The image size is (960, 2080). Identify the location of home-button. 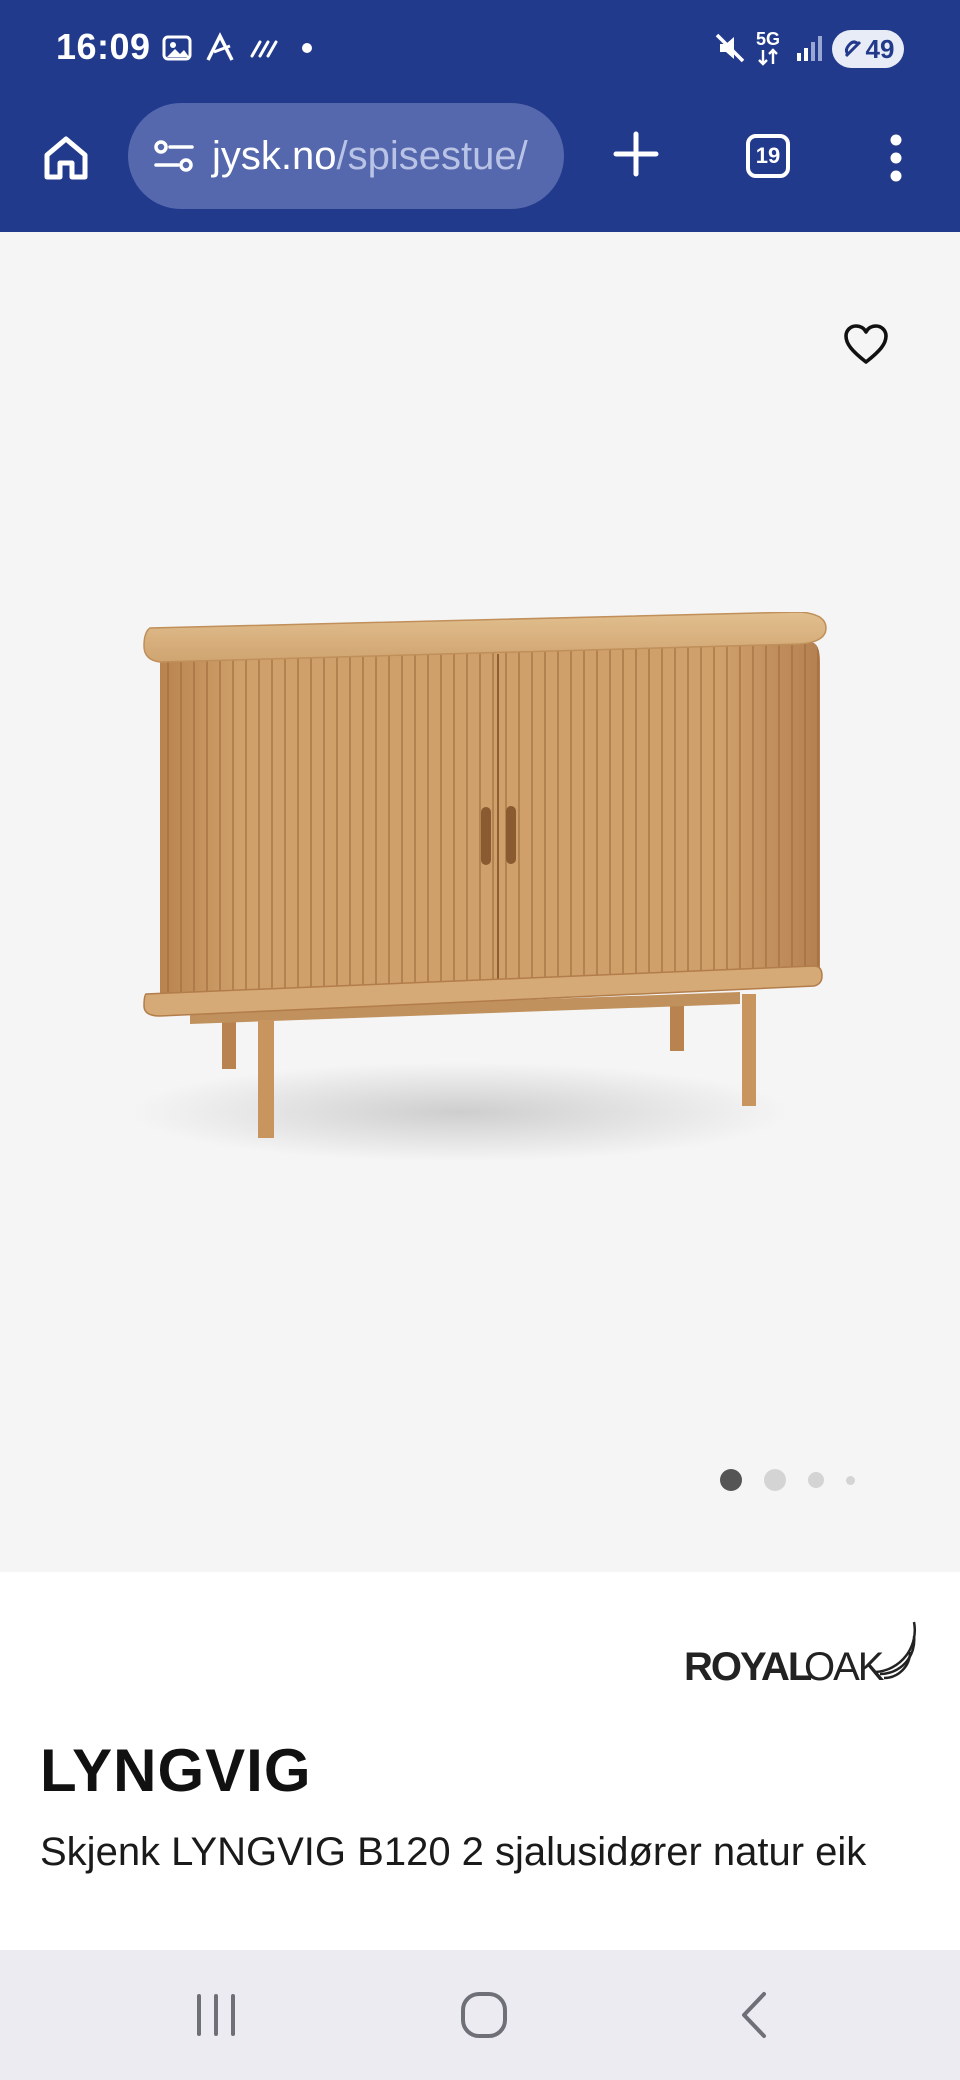
(66, 158).